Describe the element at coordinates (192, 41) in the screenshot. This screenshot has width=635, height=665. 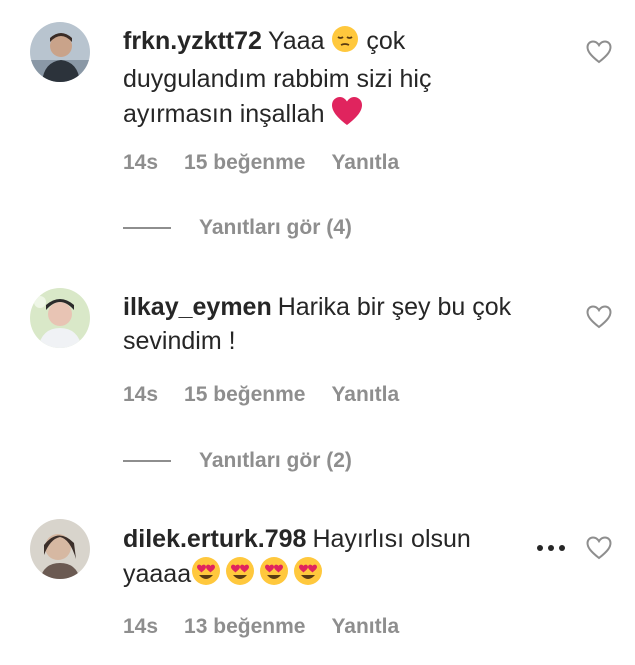
I see `username: frkn.yzktt72` at that location.